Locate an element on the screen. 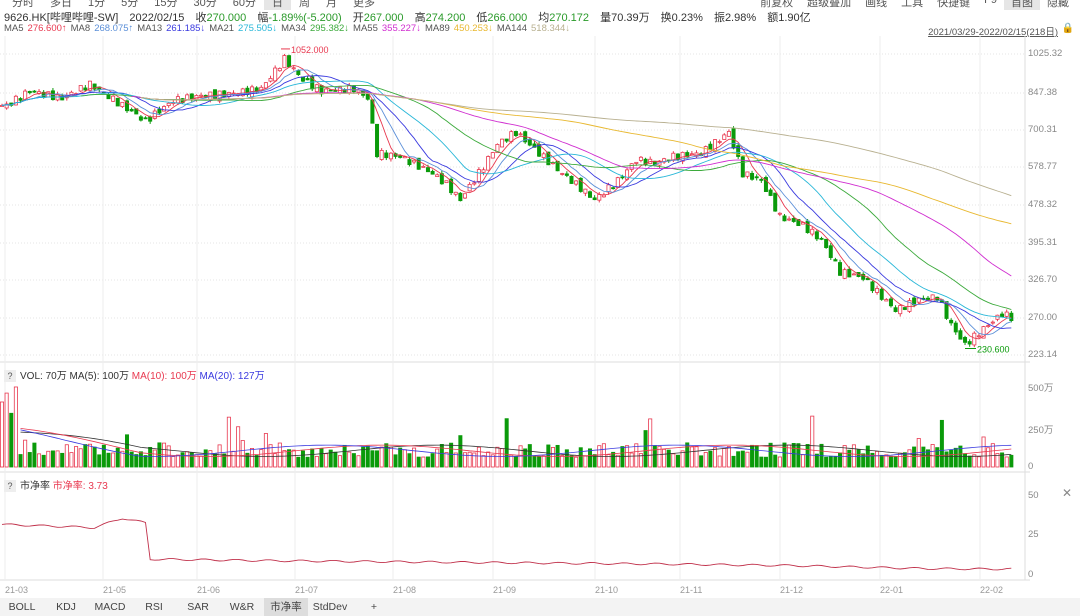 Image resolution: width=1080 pixels, height=616 pixels. toolbar-button: 画线 is located at coordinates (876, 5).